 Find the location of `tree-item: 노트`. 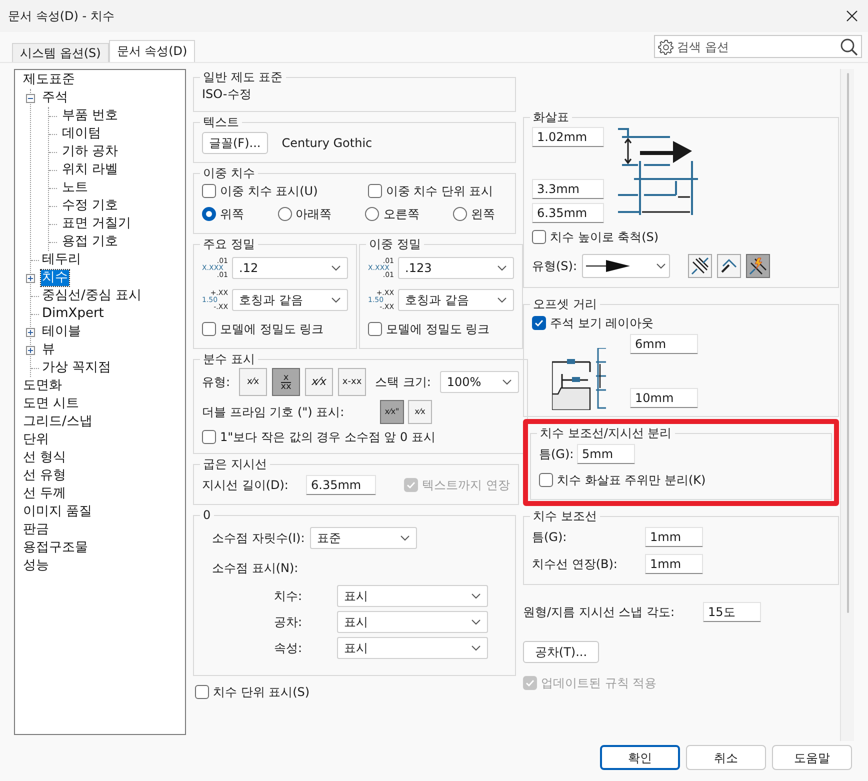

tree-item: 노트 is located at coordinates (75, 188).